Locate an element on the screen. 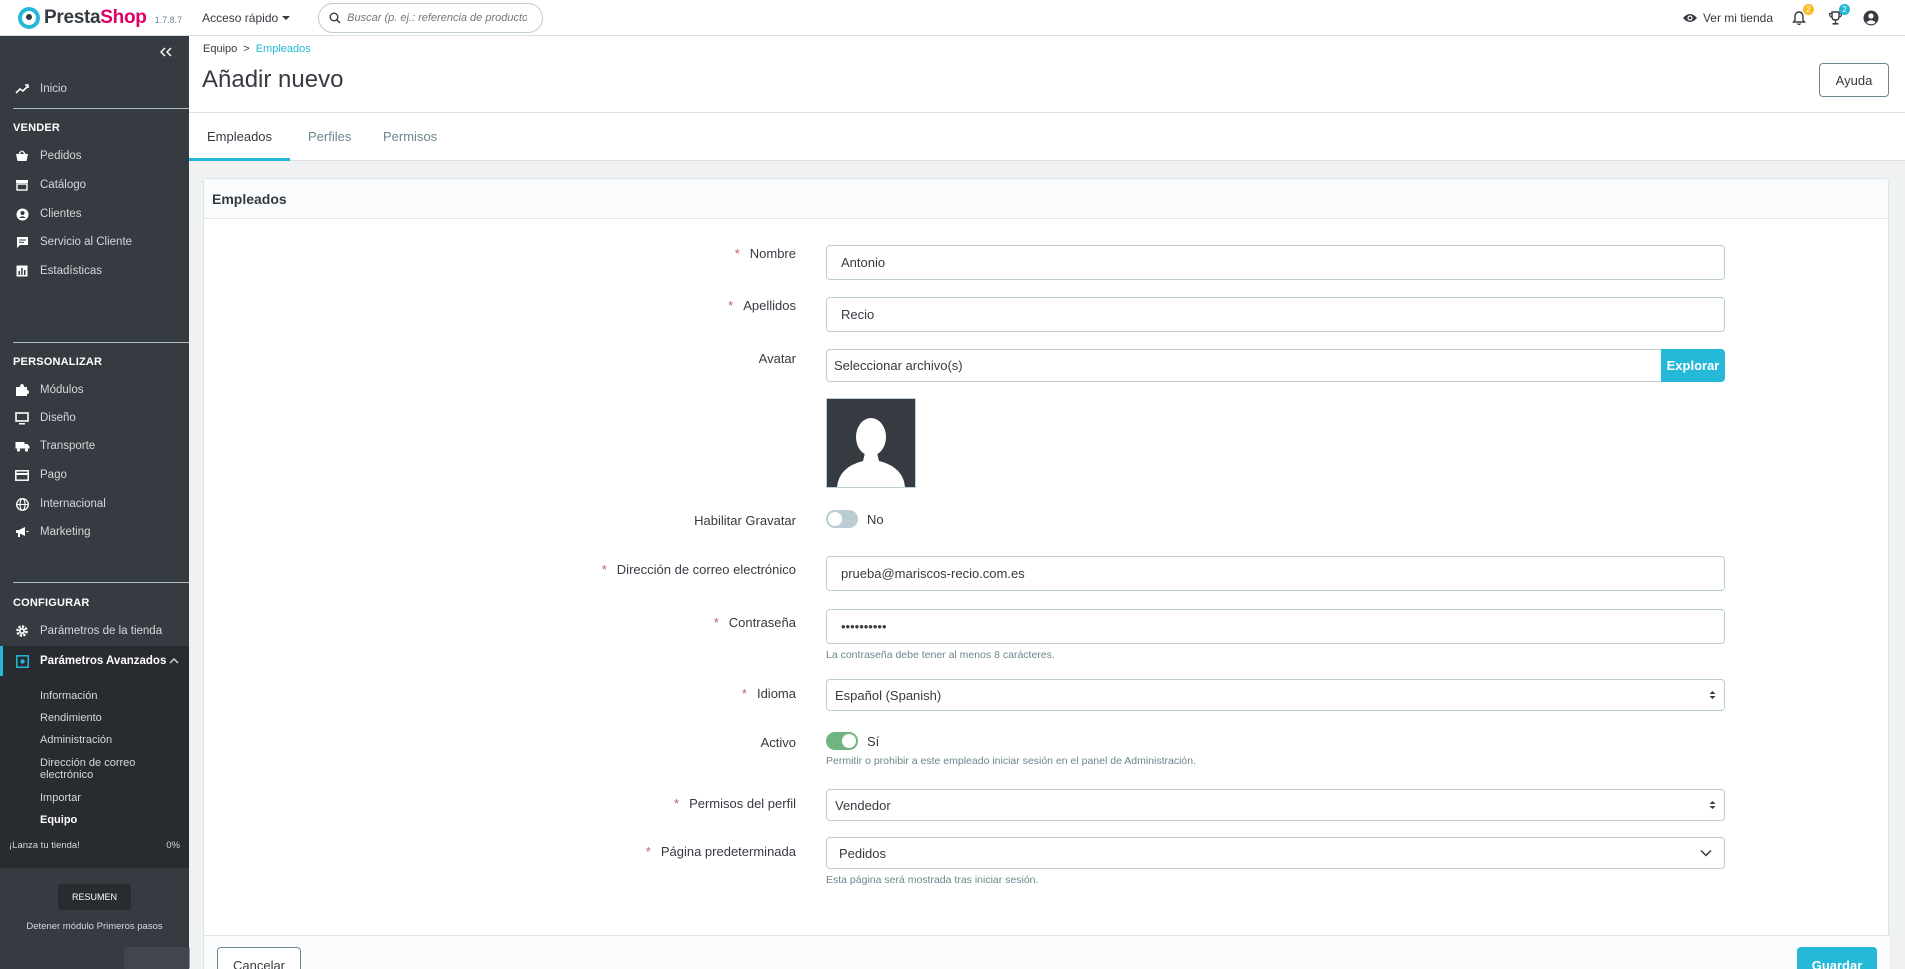  sidebar-item-label: Catálogo is located at coordinates (63, 185).